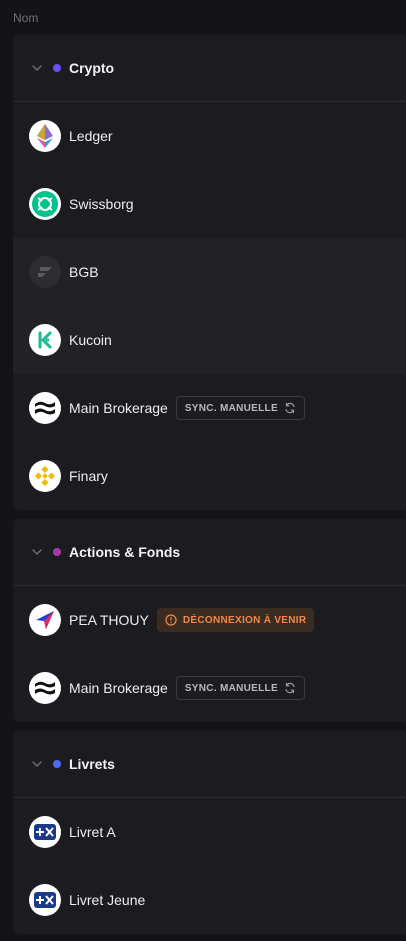 This screenshot has width=406, height=941. What do you see at coordinates (45, 340) in the screenshot?
I see `kucoin-logo-icon` at bounding box center [45, 340].